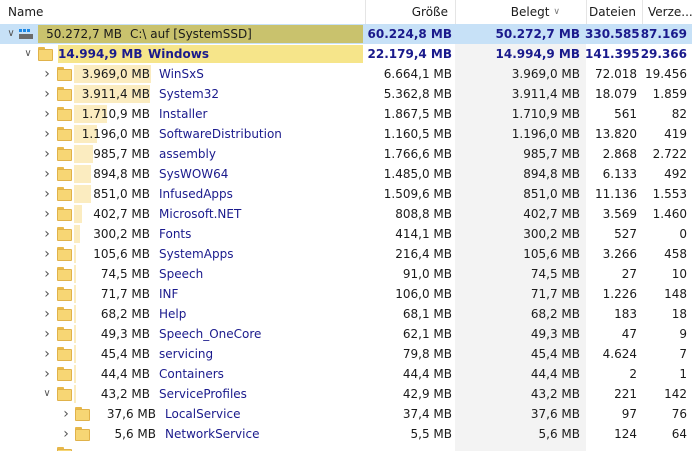  I want to click on tree-row-folder: › 44,4 MB Containers 44,4 MB 44,4 MB 2 1, so click(346, 374).